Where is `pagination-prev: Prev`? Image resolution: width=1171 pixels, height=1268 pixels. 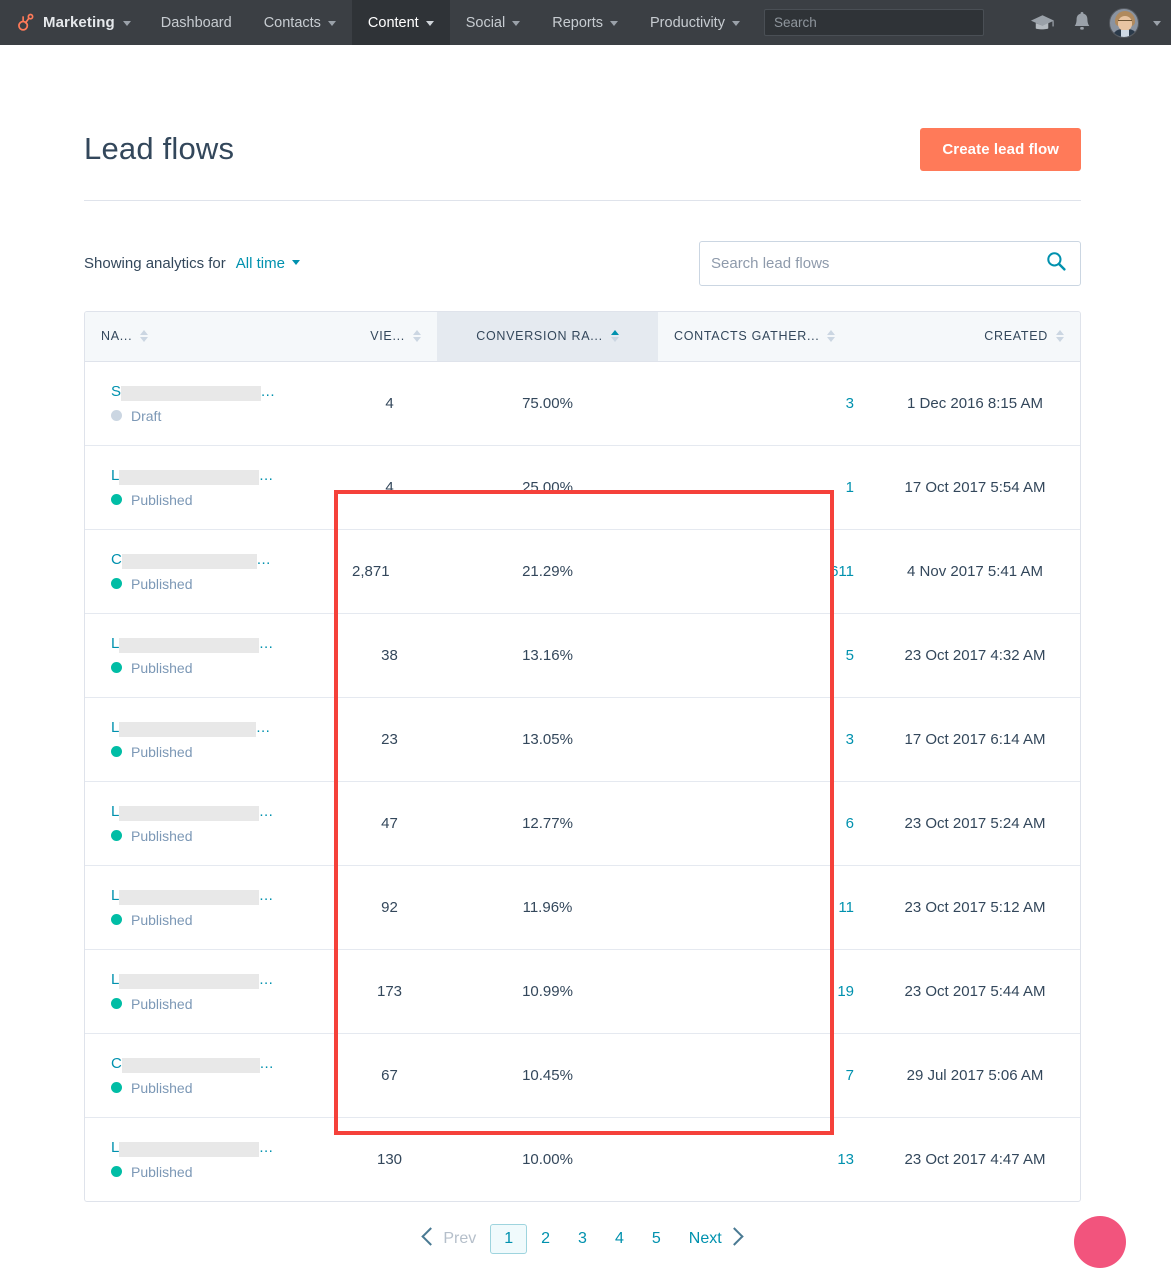 pagination-prev: Prev is located at coordinates (450, 1239).